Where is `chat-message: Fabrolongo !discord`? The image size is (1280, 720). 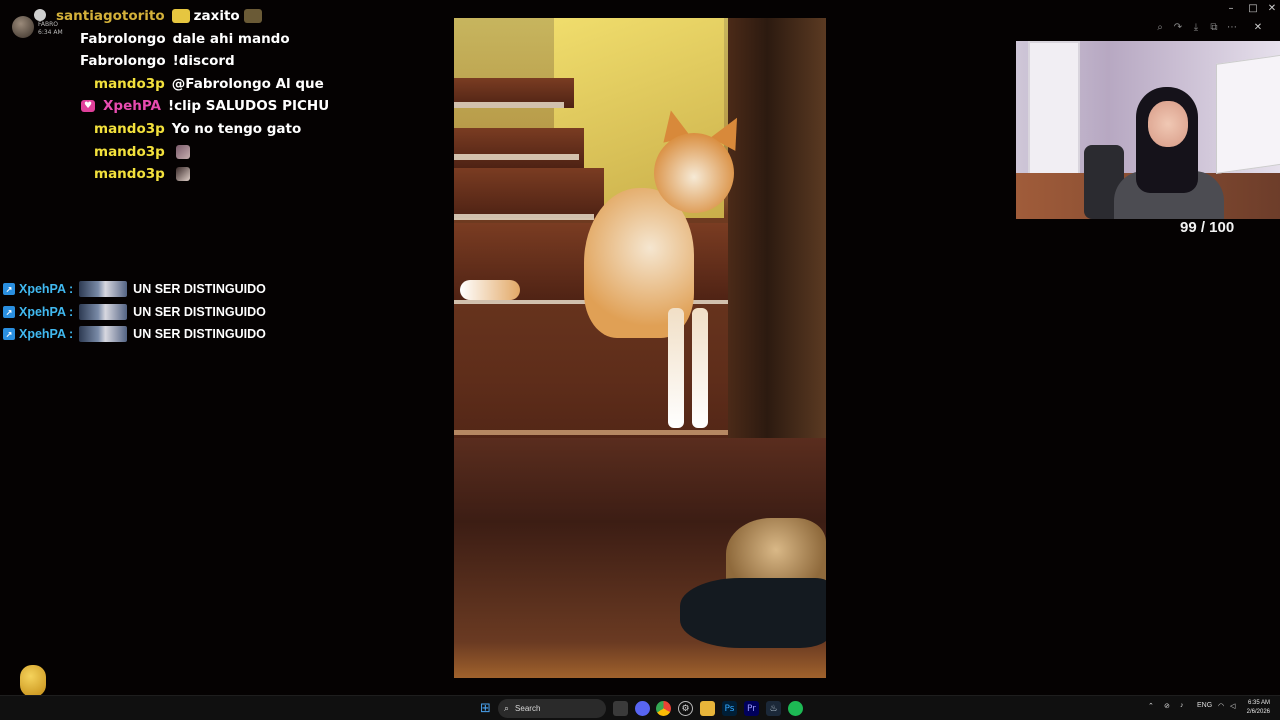 chat-message: Fabrolongo !discord is located at coordinates (157, 61).